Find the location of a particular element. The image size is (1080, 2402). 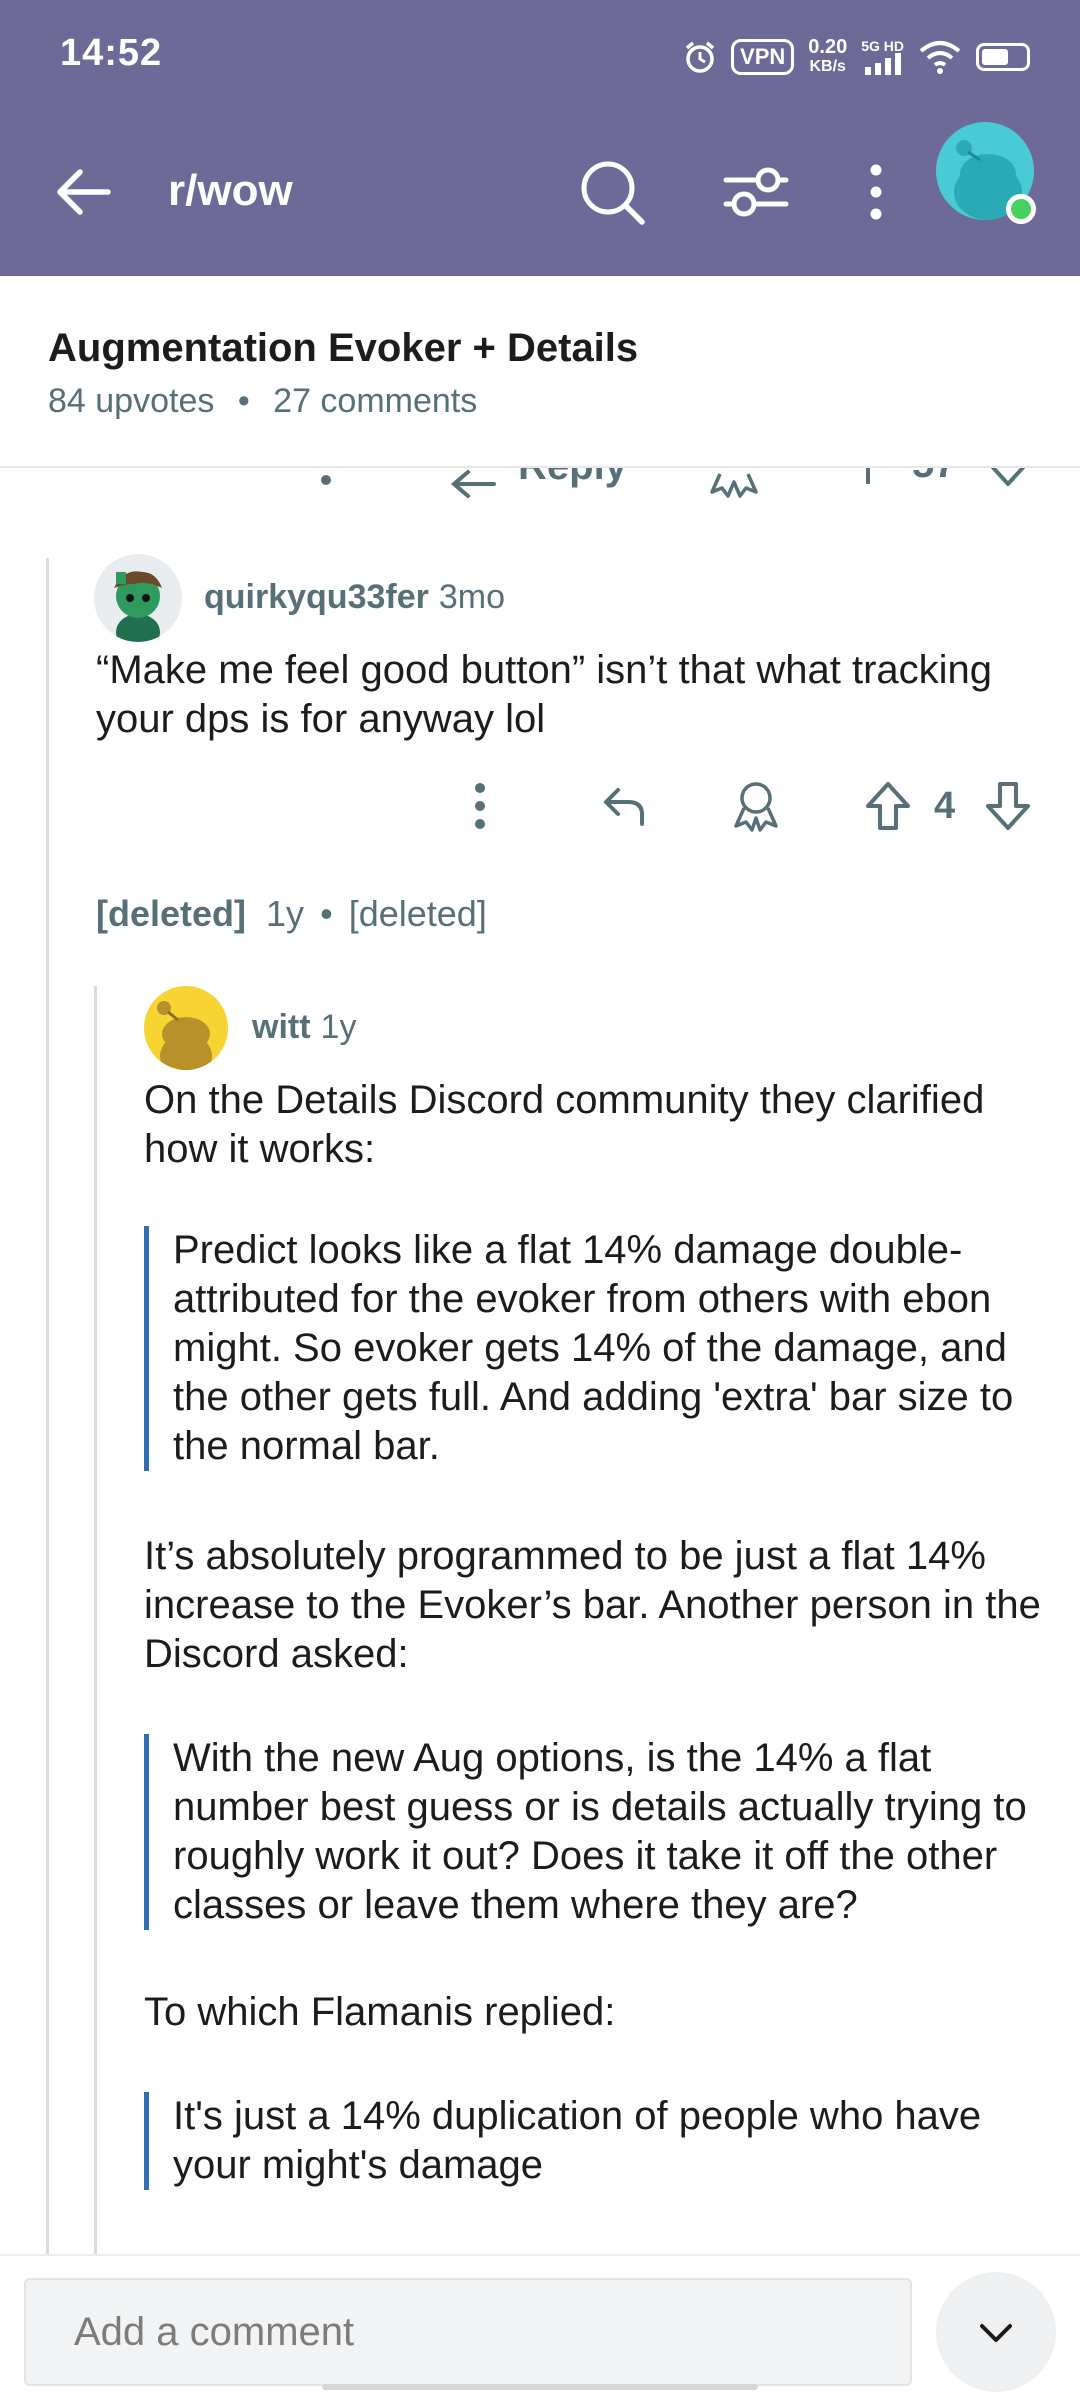

post-meta: 84 upvotes • 27 comments is located at coordinates (262, 401).